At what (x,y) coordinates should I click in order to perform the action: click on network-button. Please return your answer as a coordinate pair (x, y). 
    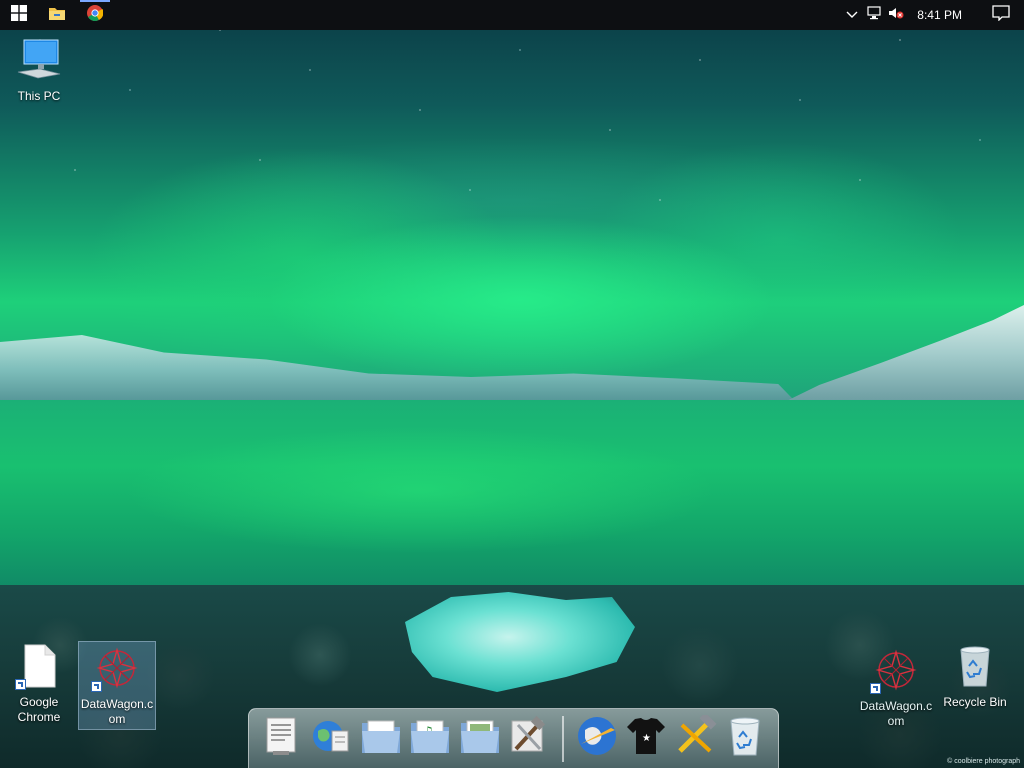
    Looking at the image, I should click on (874, 15).